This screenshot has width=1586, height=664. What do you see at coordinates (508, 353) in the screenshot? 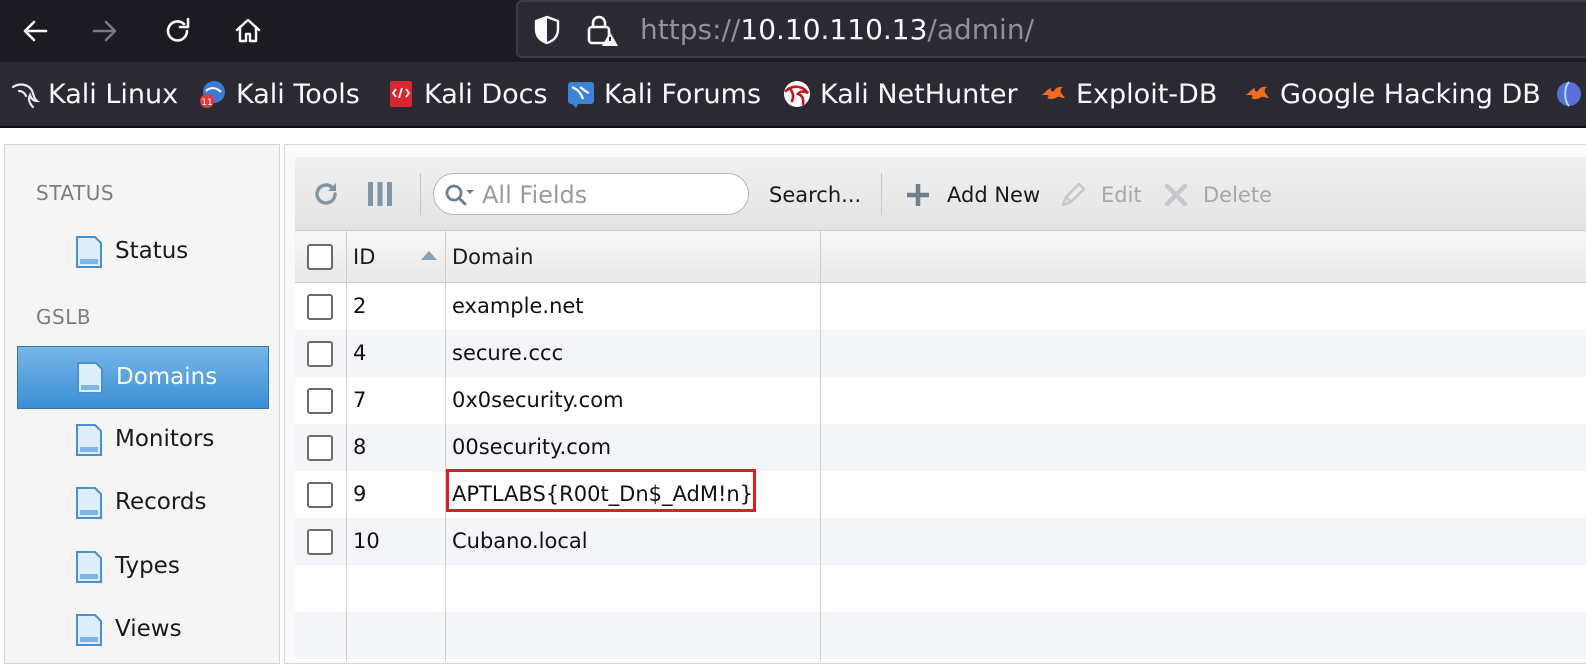
I see `cell-domain: secure.ccc` at bounding box center [508, 353].